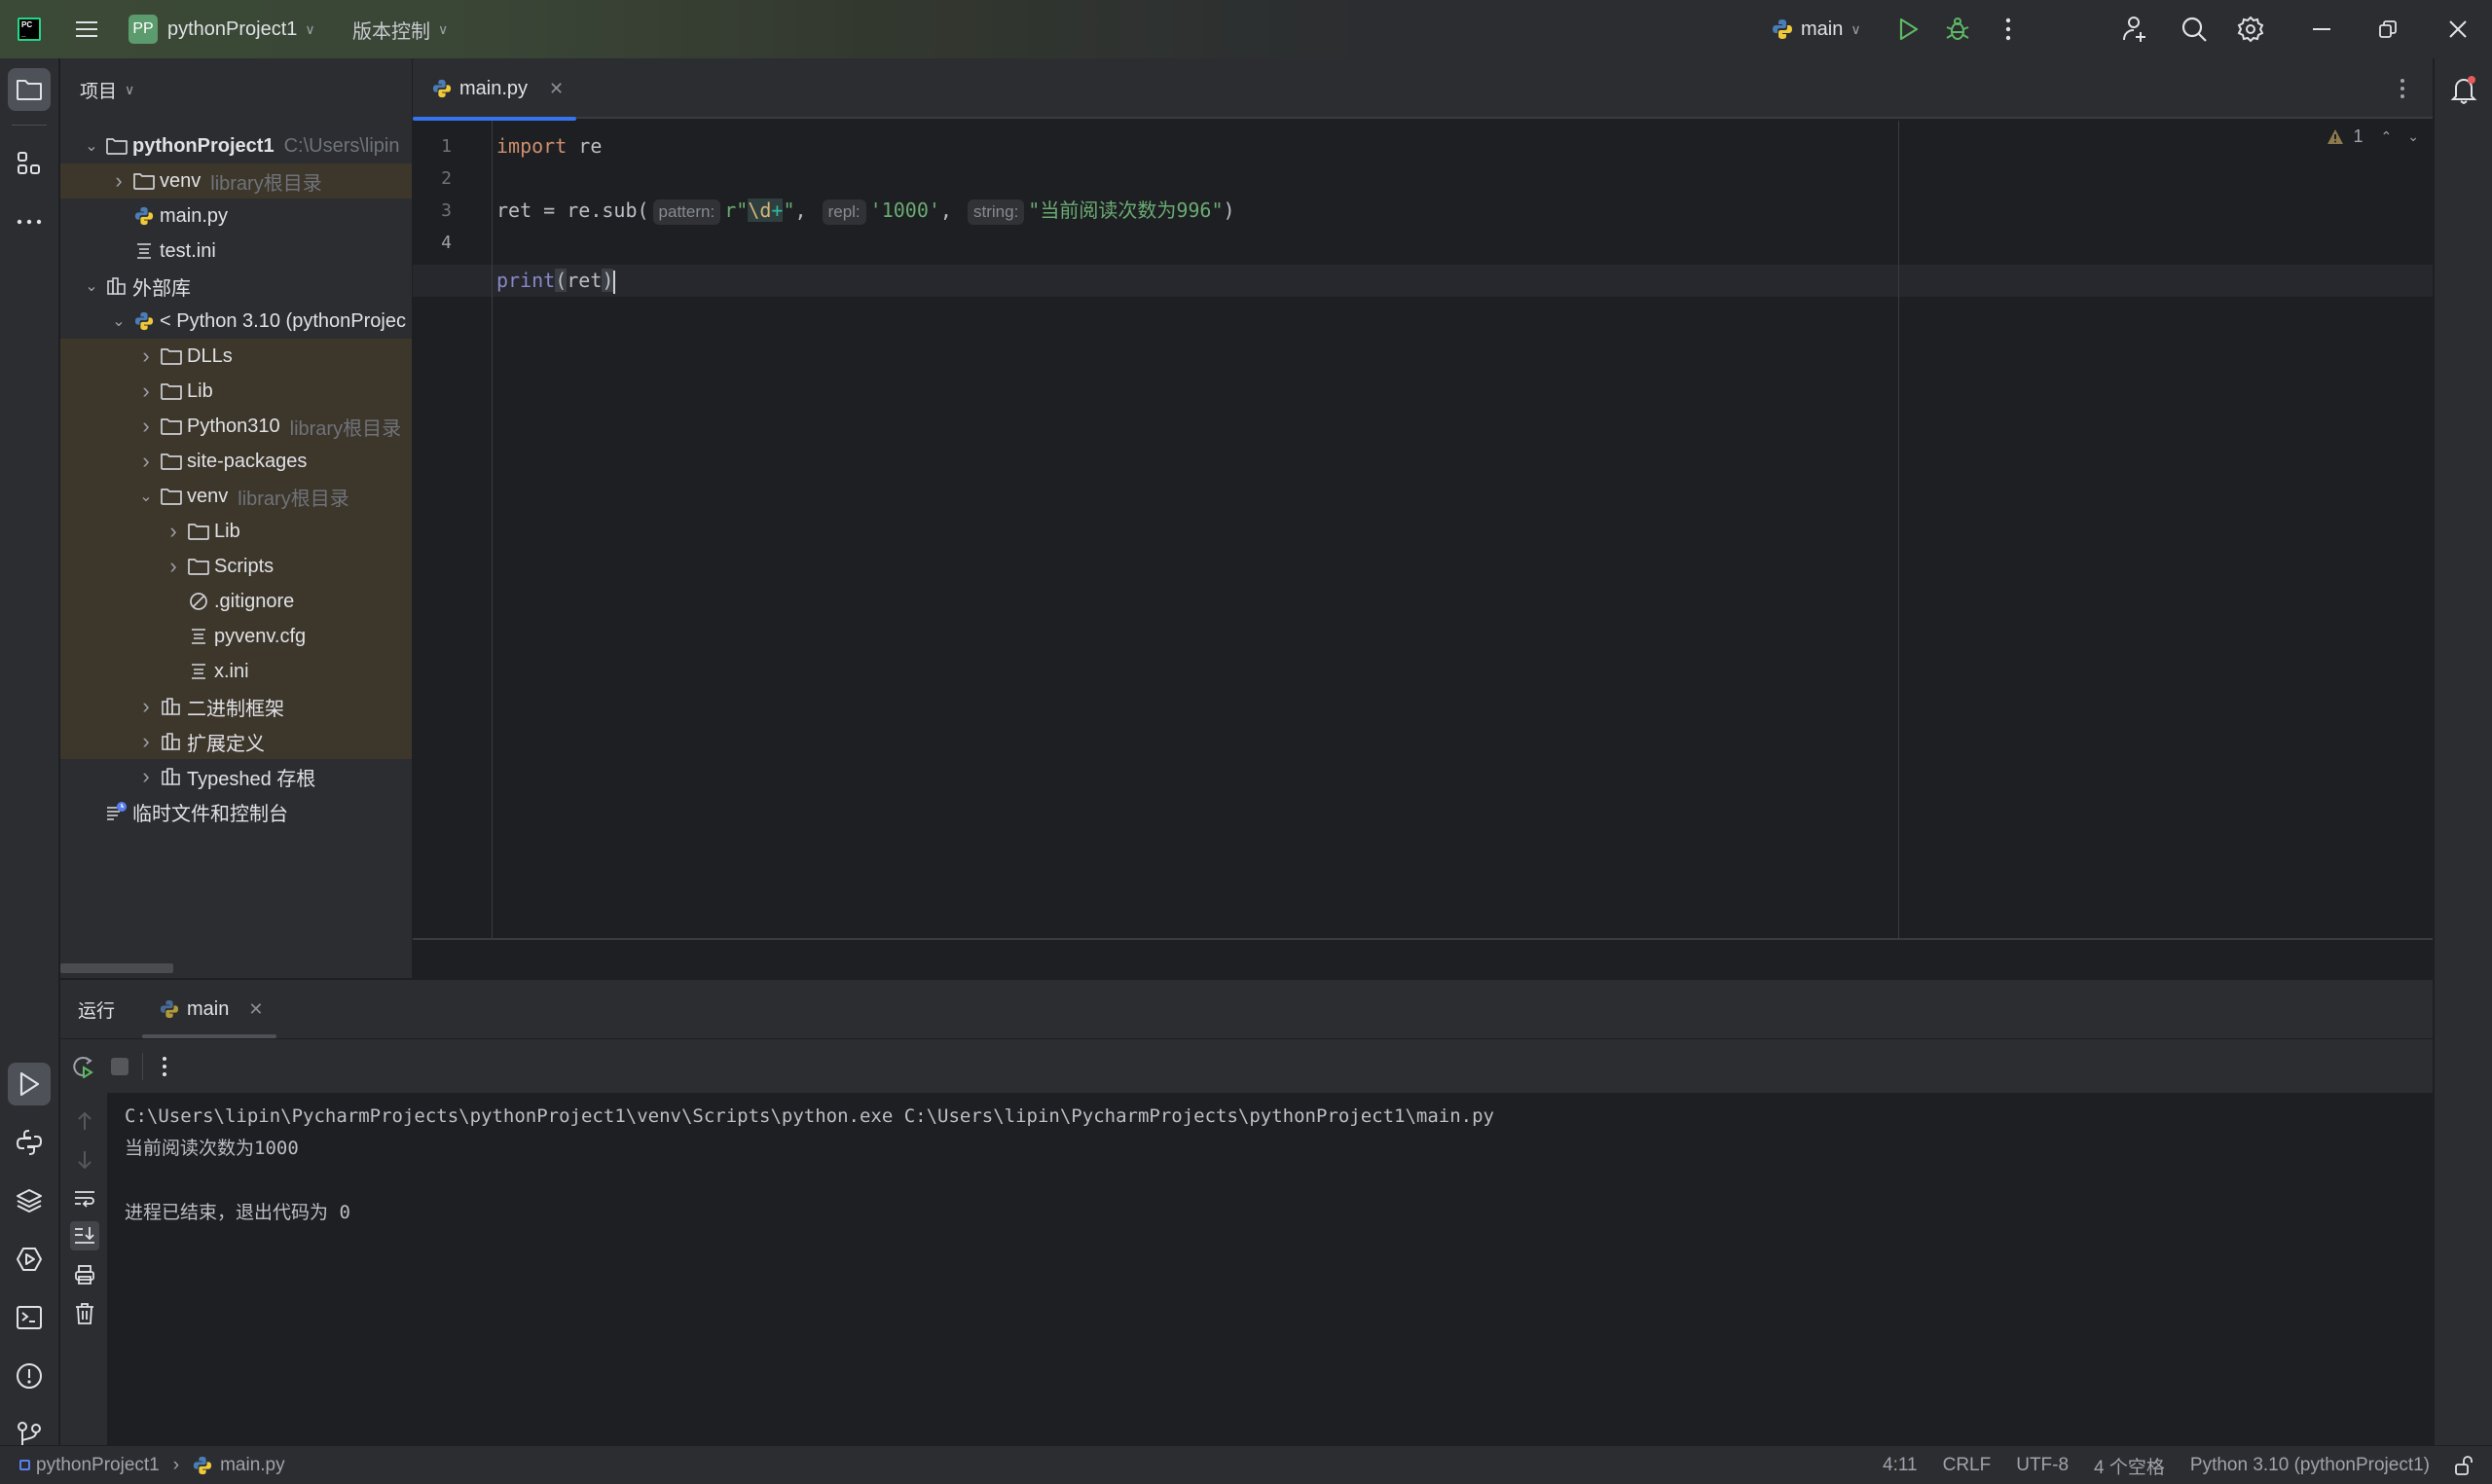 The image size is (2492, 1484). What do you see at coordinates (236, 812) in the screenshot?
I see `tree-item: 临时文件和控制台` at bounding box center [236, 812].